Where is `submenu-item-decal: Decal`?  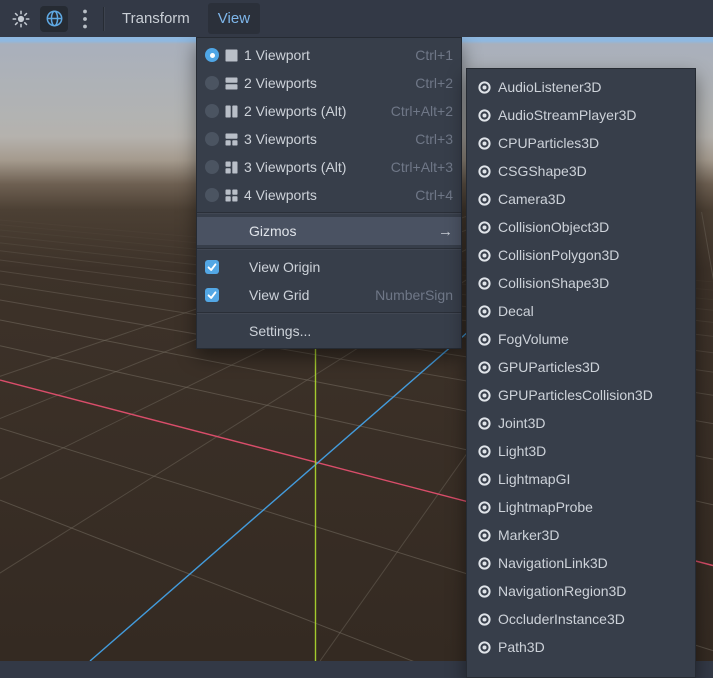 submenu-item-decal: Decal is located at coordinates (581, 311).